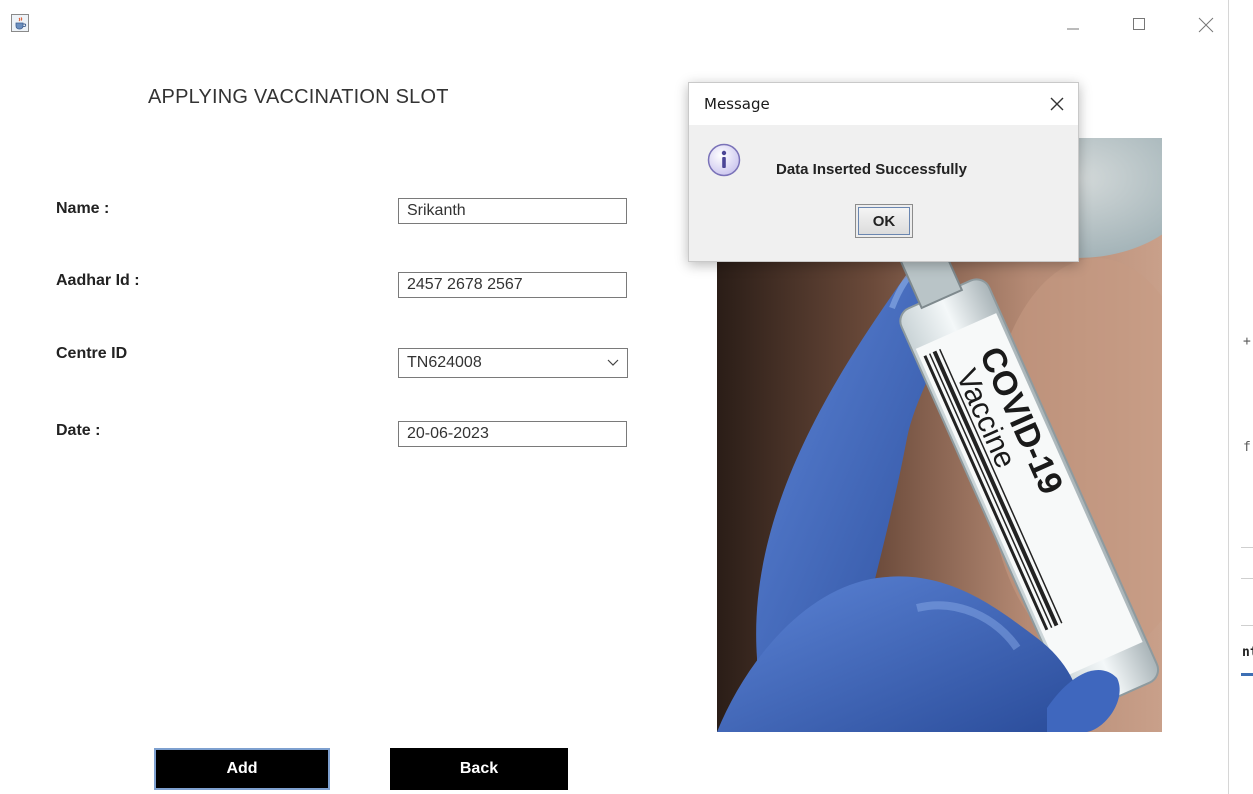  Describe the element at coordinates (512, 285) in the screenshot. I see `aadhar-id-field: 2457 2678 2567` at that location.